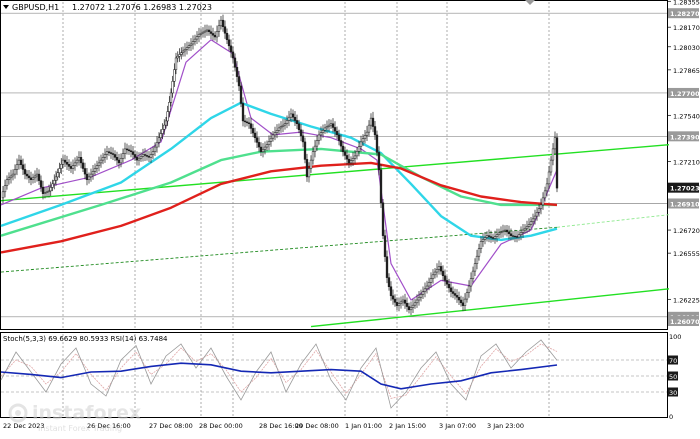  What do you see at coordinates (142, 7) in the screenshot?
I see `ohlc-readout: 1.27072 1.27076 1.26983 1.27023` at bounding box center [142, 7].